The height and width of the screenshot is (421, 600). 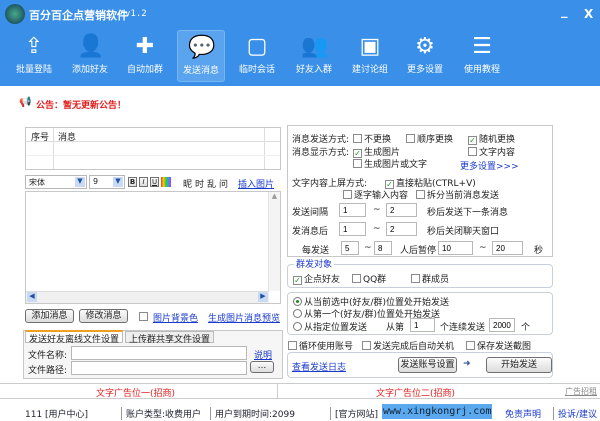 I want to click on save-screenshot-option: 保存发送截图, so click(x=498, y=345).